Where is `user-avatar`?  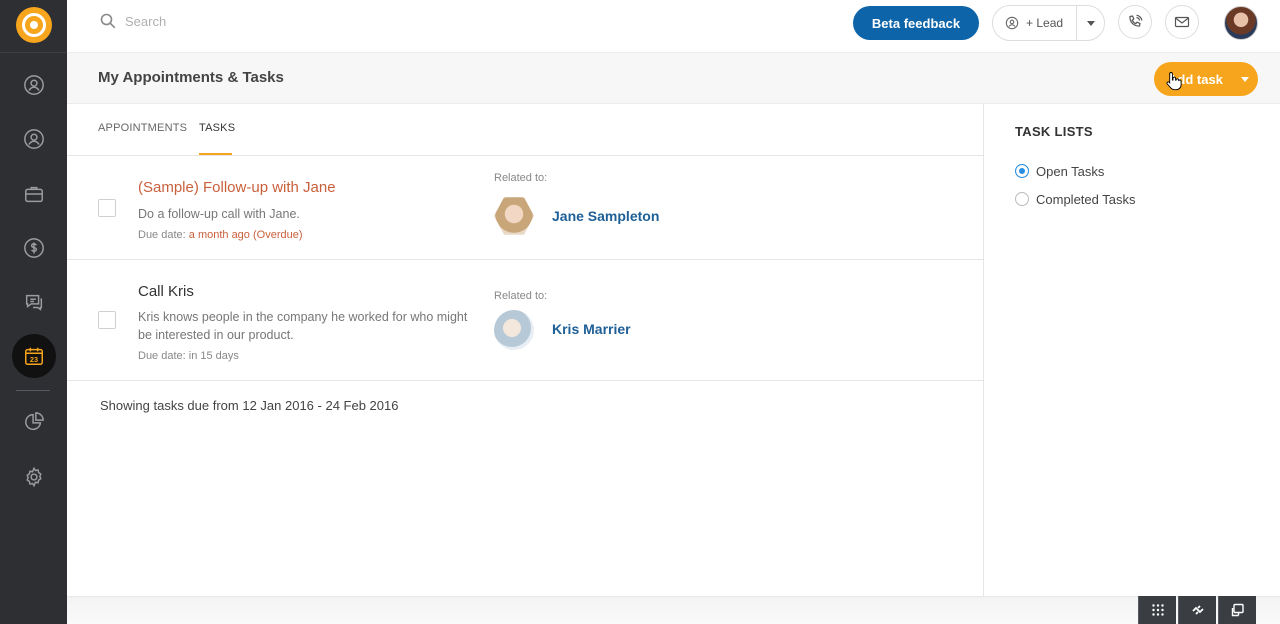 user-avatar is located at coordinates (1241, 23).